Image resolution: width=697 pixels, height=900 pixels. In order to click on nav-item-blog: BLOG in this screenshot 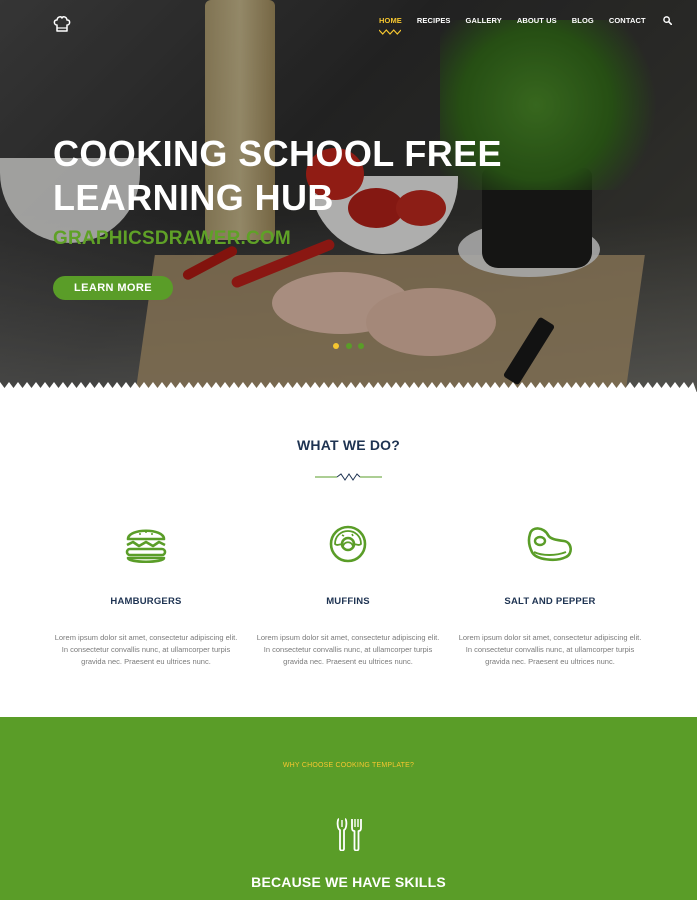, I will do `click(583, 20)`.